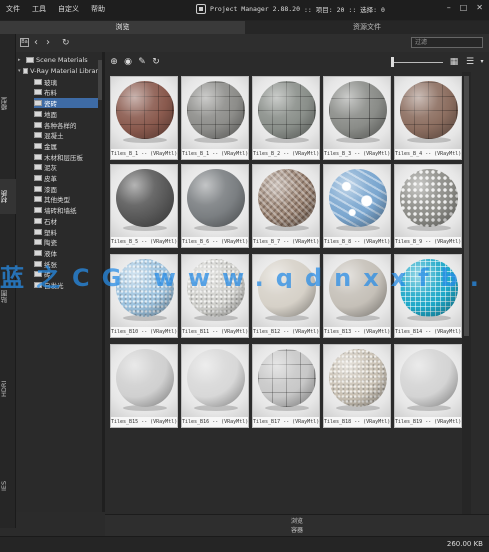 Image resolution: width=489 pixels, height=552 pixels. Describe the element at coordinates (60, 211) in the screenshot. I see `tree-item-label: 墙砖和墙纸` at that location.